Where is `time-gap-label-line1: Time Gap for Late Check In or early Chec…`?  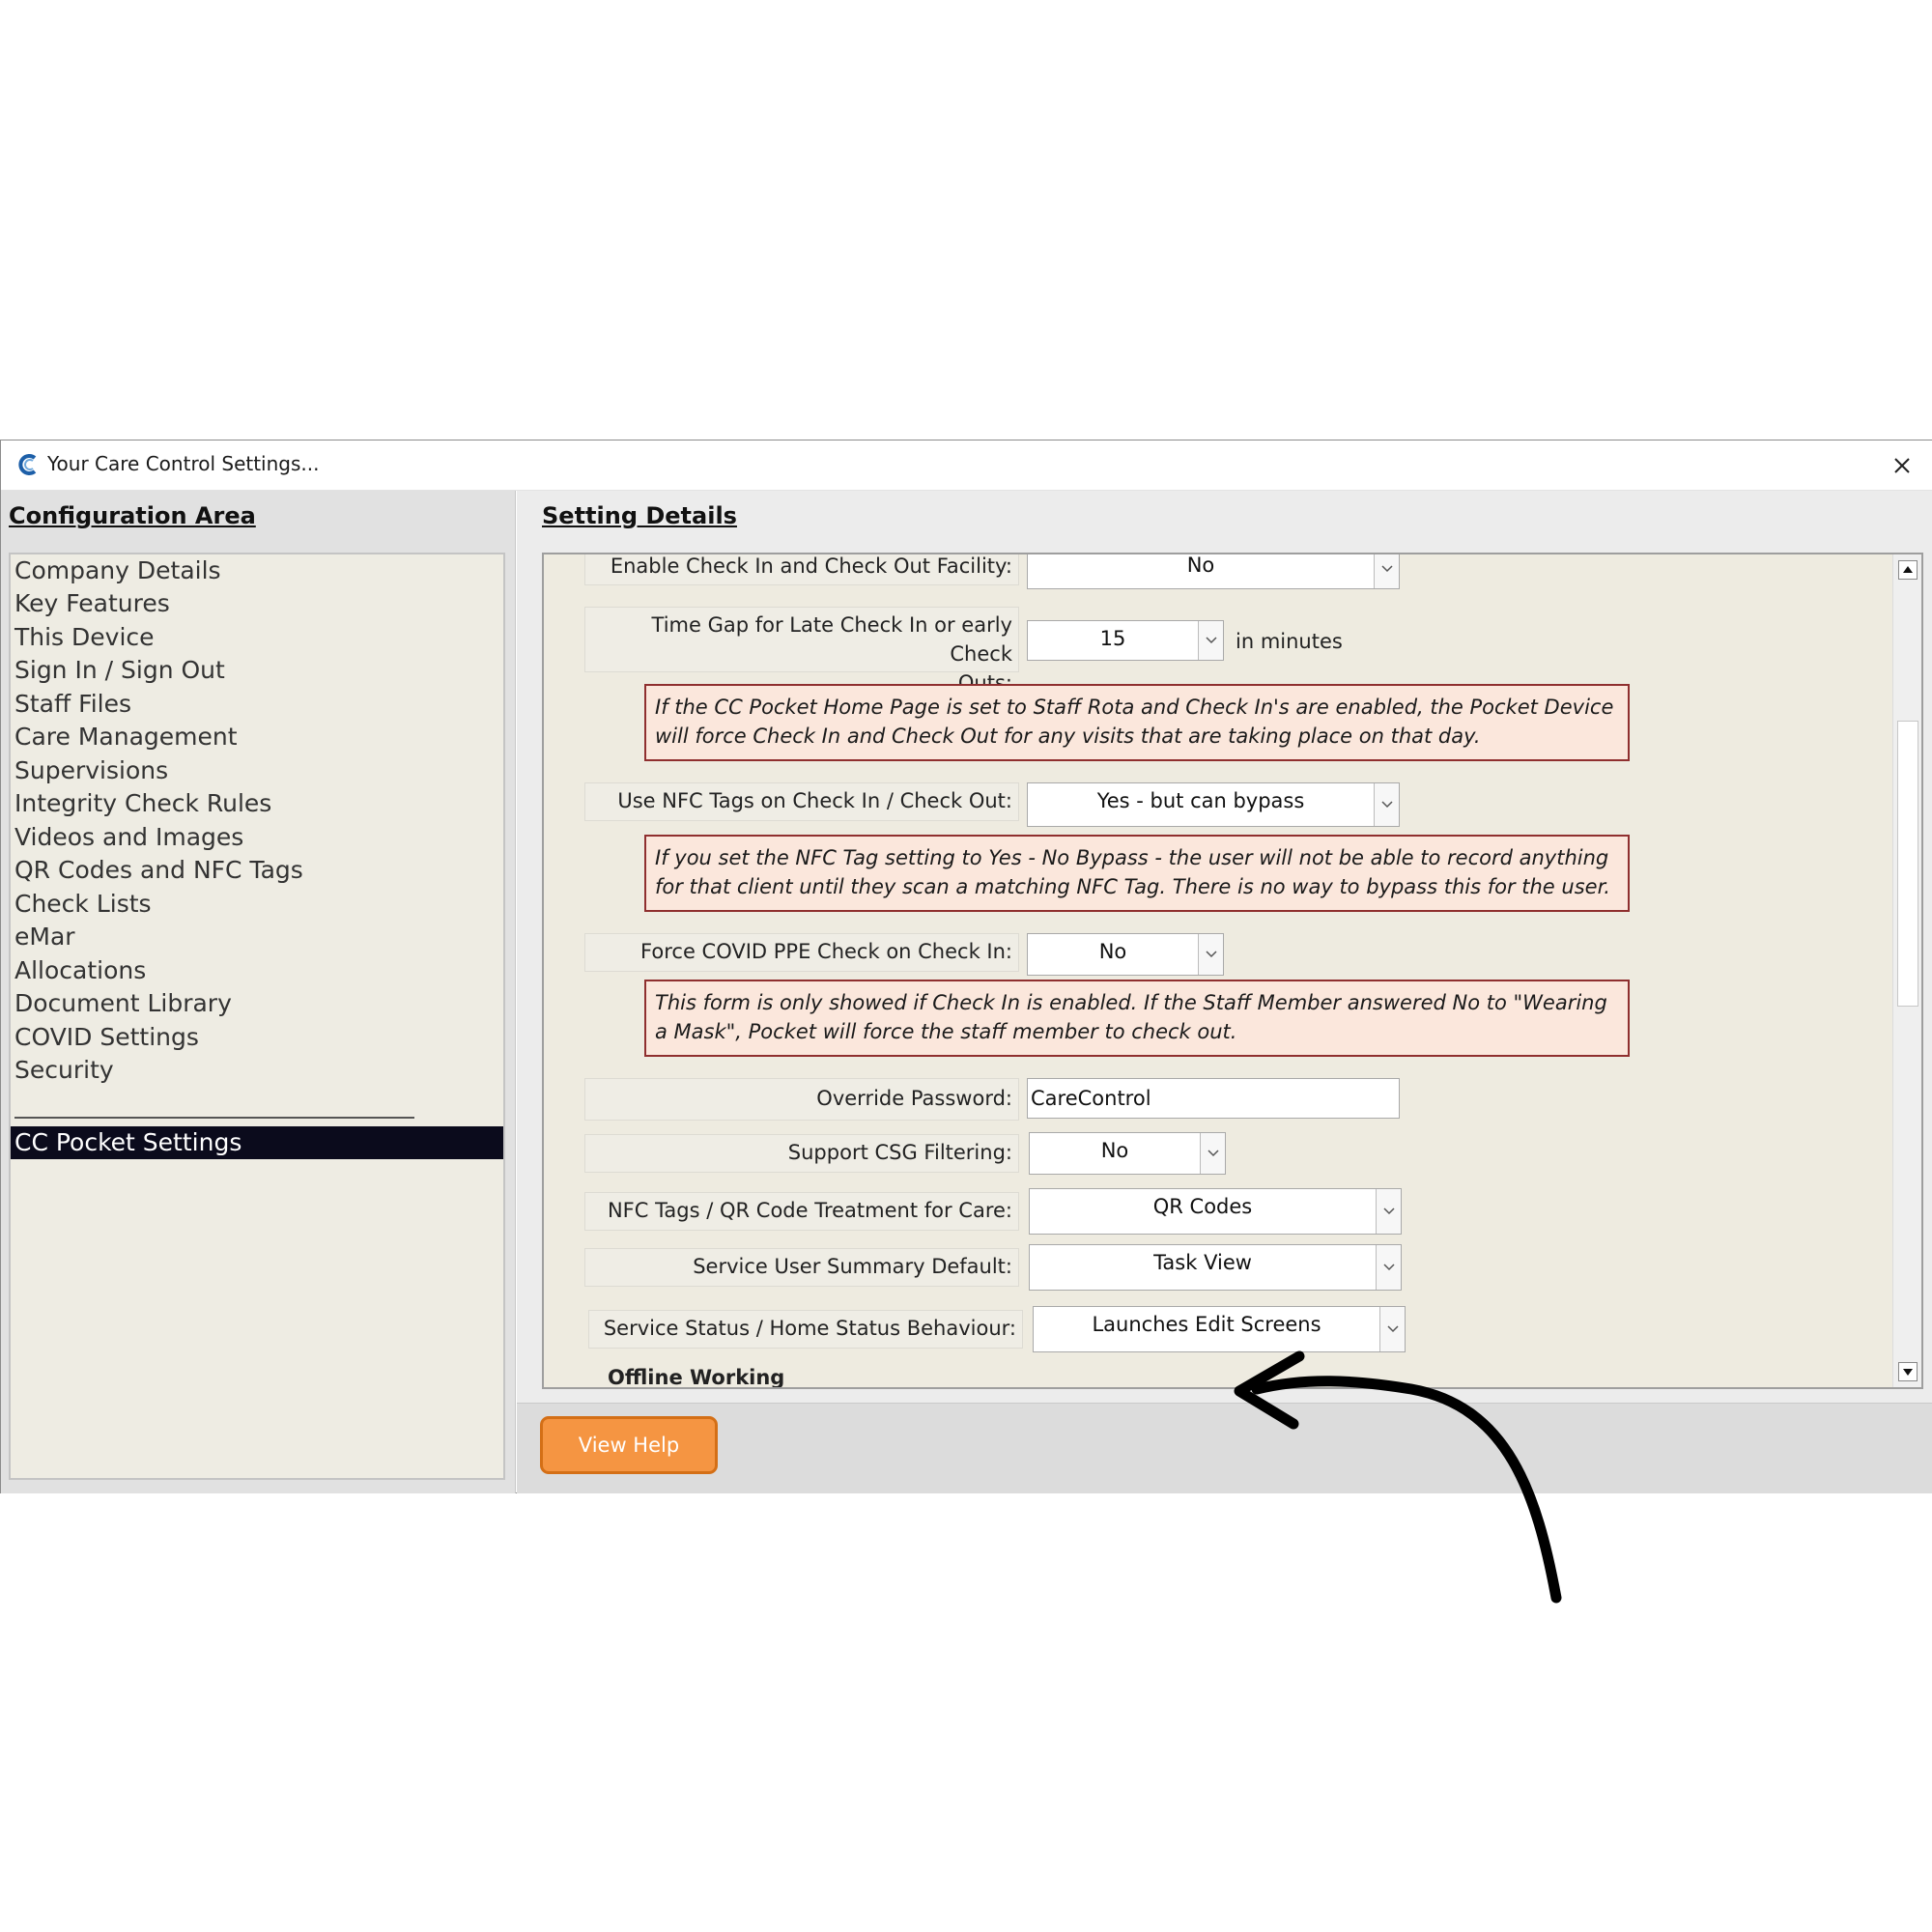 time-gap-label-line1: Time Gap for Late Check In or early Chec… is located at coordinates (831, 639).